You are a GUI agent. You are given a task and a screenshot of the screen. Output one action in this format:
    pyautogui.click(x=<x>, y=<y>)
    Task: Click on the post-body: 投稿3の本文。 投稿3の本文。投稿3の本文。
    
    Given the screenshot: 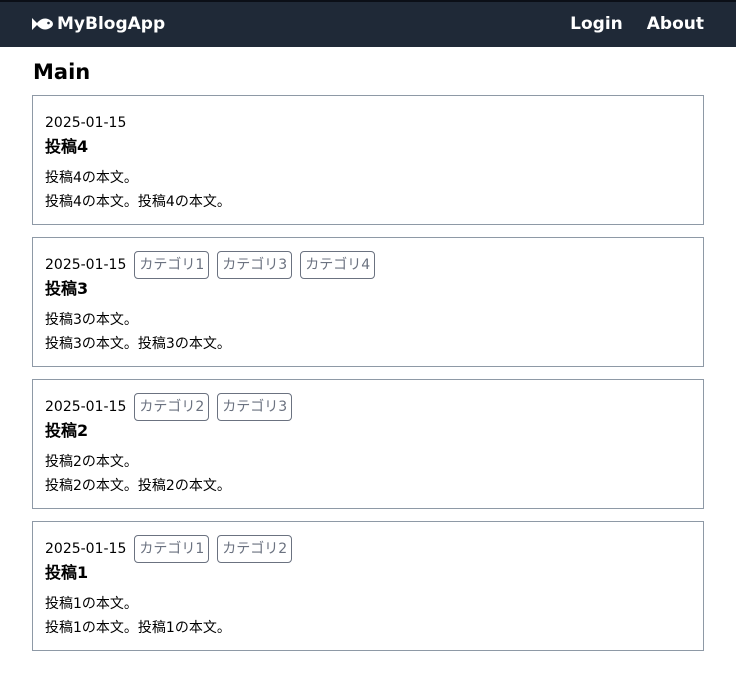 What is the action you would take?
    pyautogui.click(x=138, y=332)
    